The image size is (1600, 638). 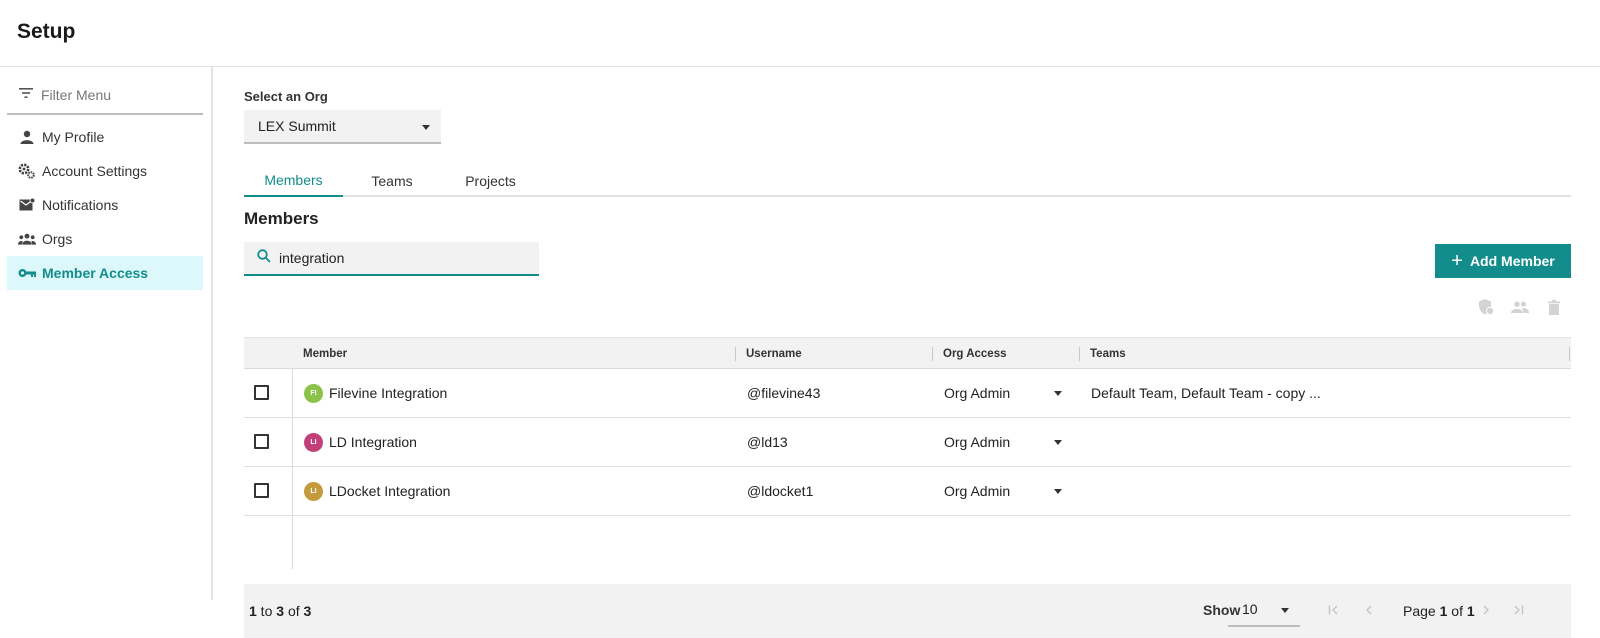 I want to click on previous-page-icon, so click(x=1369, y=610).